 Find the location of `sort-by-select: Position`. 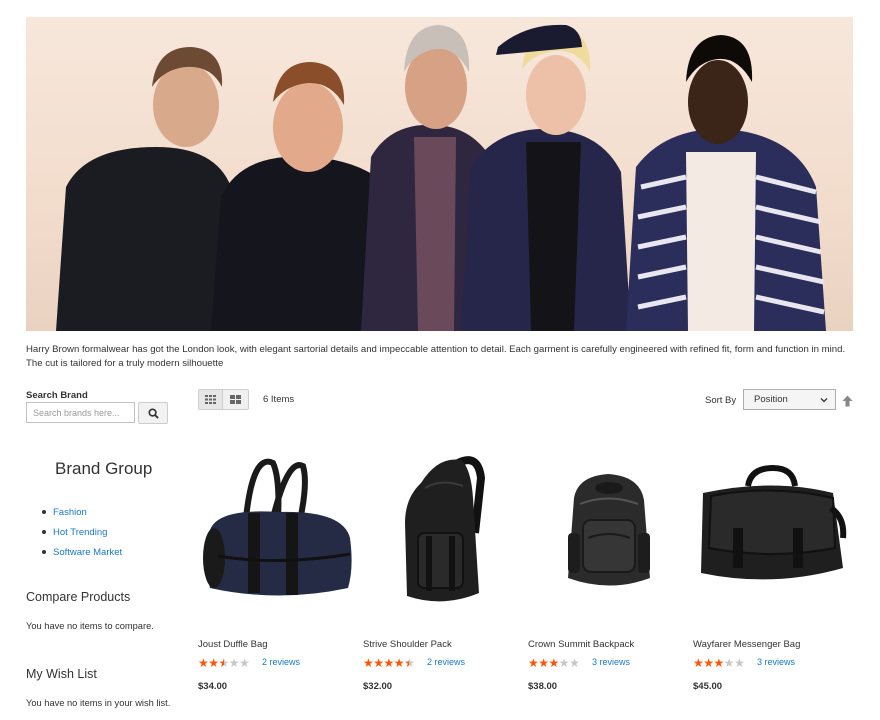

sort-by-select: Position is located at coordinates (789, 399).